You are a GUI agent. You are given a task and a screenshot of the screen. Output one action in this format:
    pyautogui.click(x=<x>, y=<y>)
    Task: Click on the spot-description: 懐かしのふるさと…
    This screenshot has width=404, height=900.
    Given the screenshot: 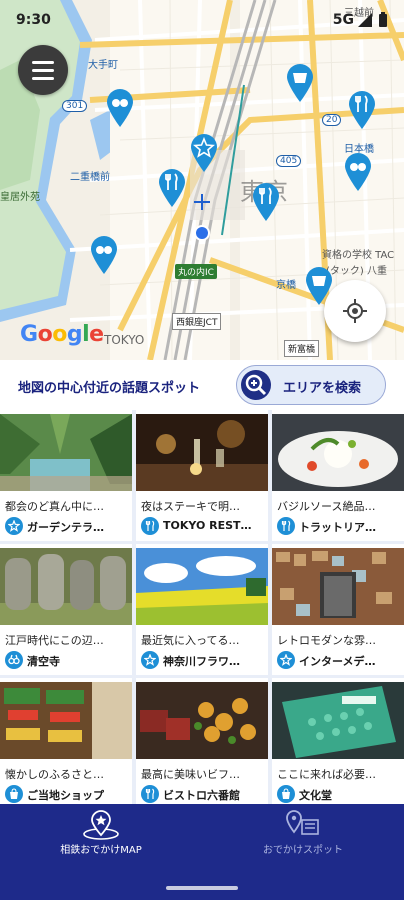 What is the action you would take?
    pyautogui.click(x=54, y=774)
    